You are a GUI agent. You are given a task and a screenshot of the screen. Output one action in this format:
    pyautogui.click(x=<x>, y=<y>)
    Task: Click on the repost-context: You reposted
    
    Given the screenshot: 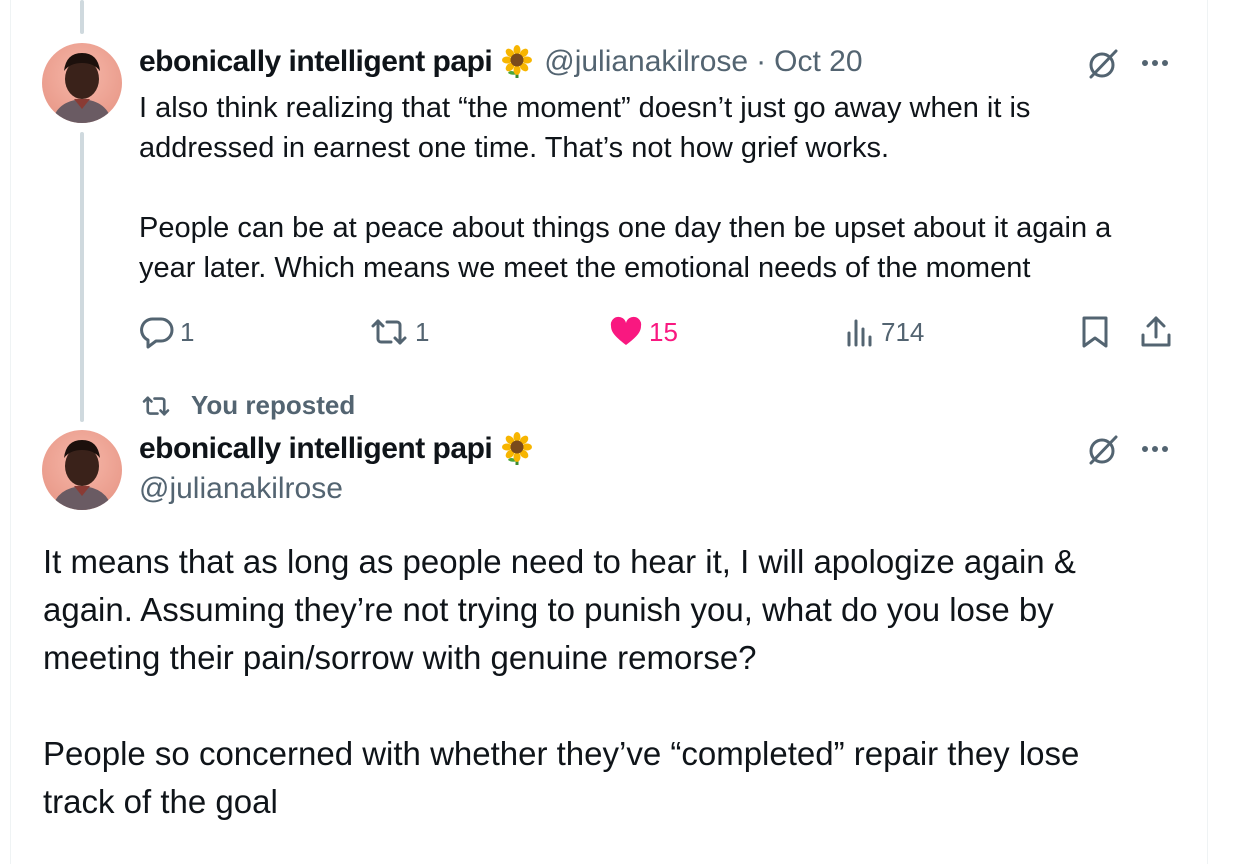 What is the action you would take?
    pyautogui.click(x=248, y=405)
    